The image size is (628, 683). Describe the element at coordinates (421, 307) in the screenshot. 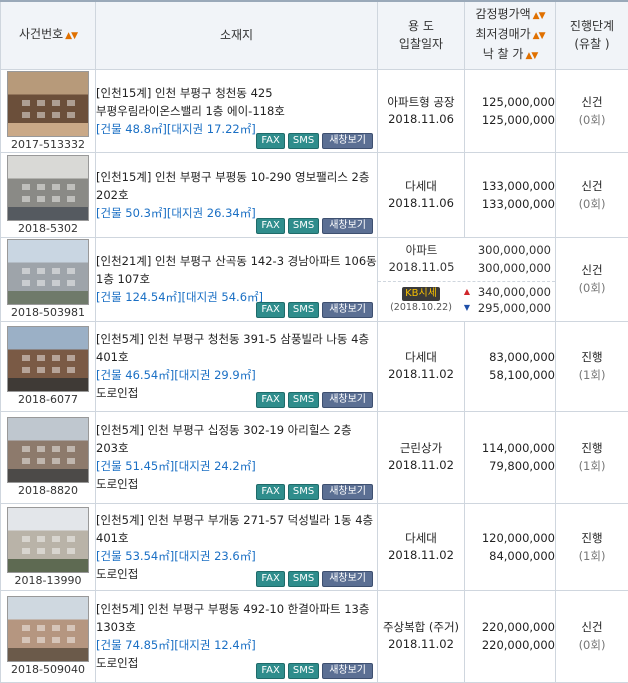

I see `market-date: (2018.10.22)` at that location.